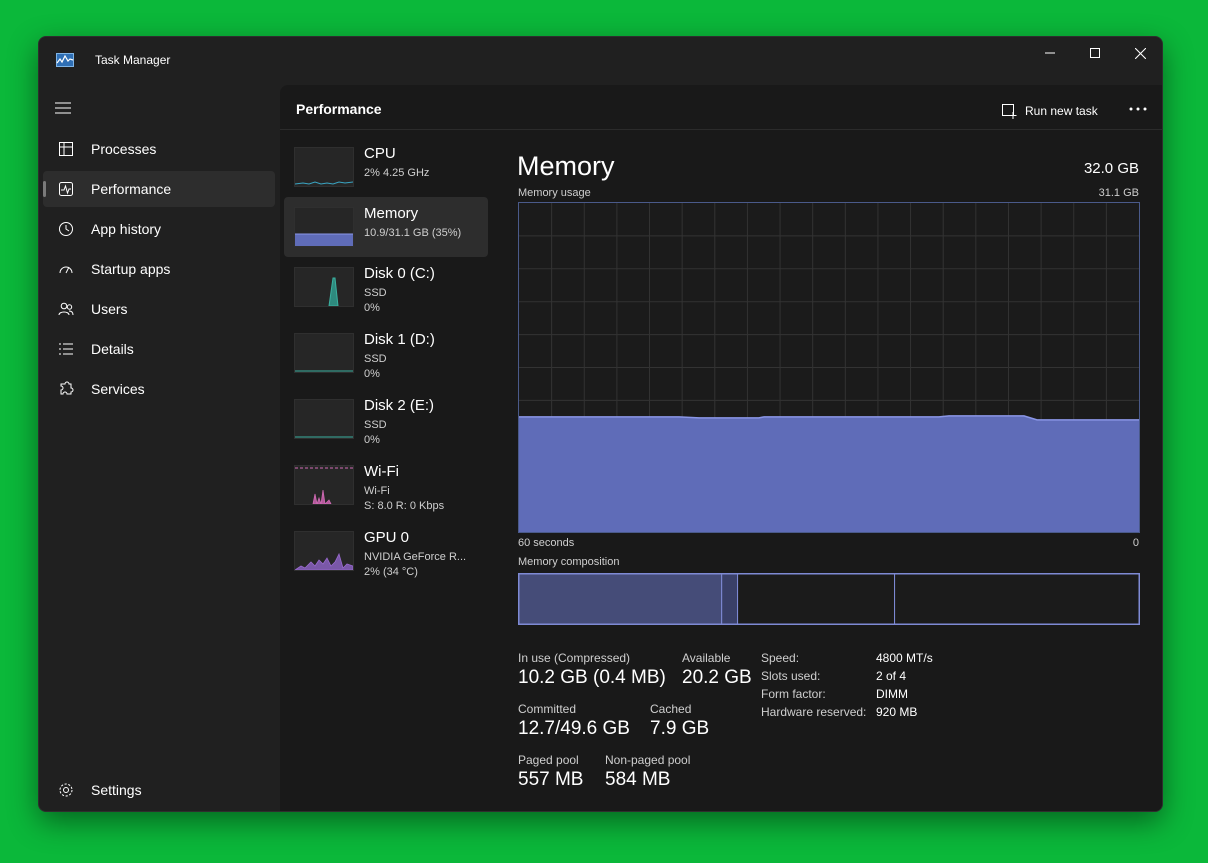 The height and width of the screenshot is (863, 1208). I want to click on resource-disk-1: Disk 1 (D:) SSD 0%, so click(386, 353).